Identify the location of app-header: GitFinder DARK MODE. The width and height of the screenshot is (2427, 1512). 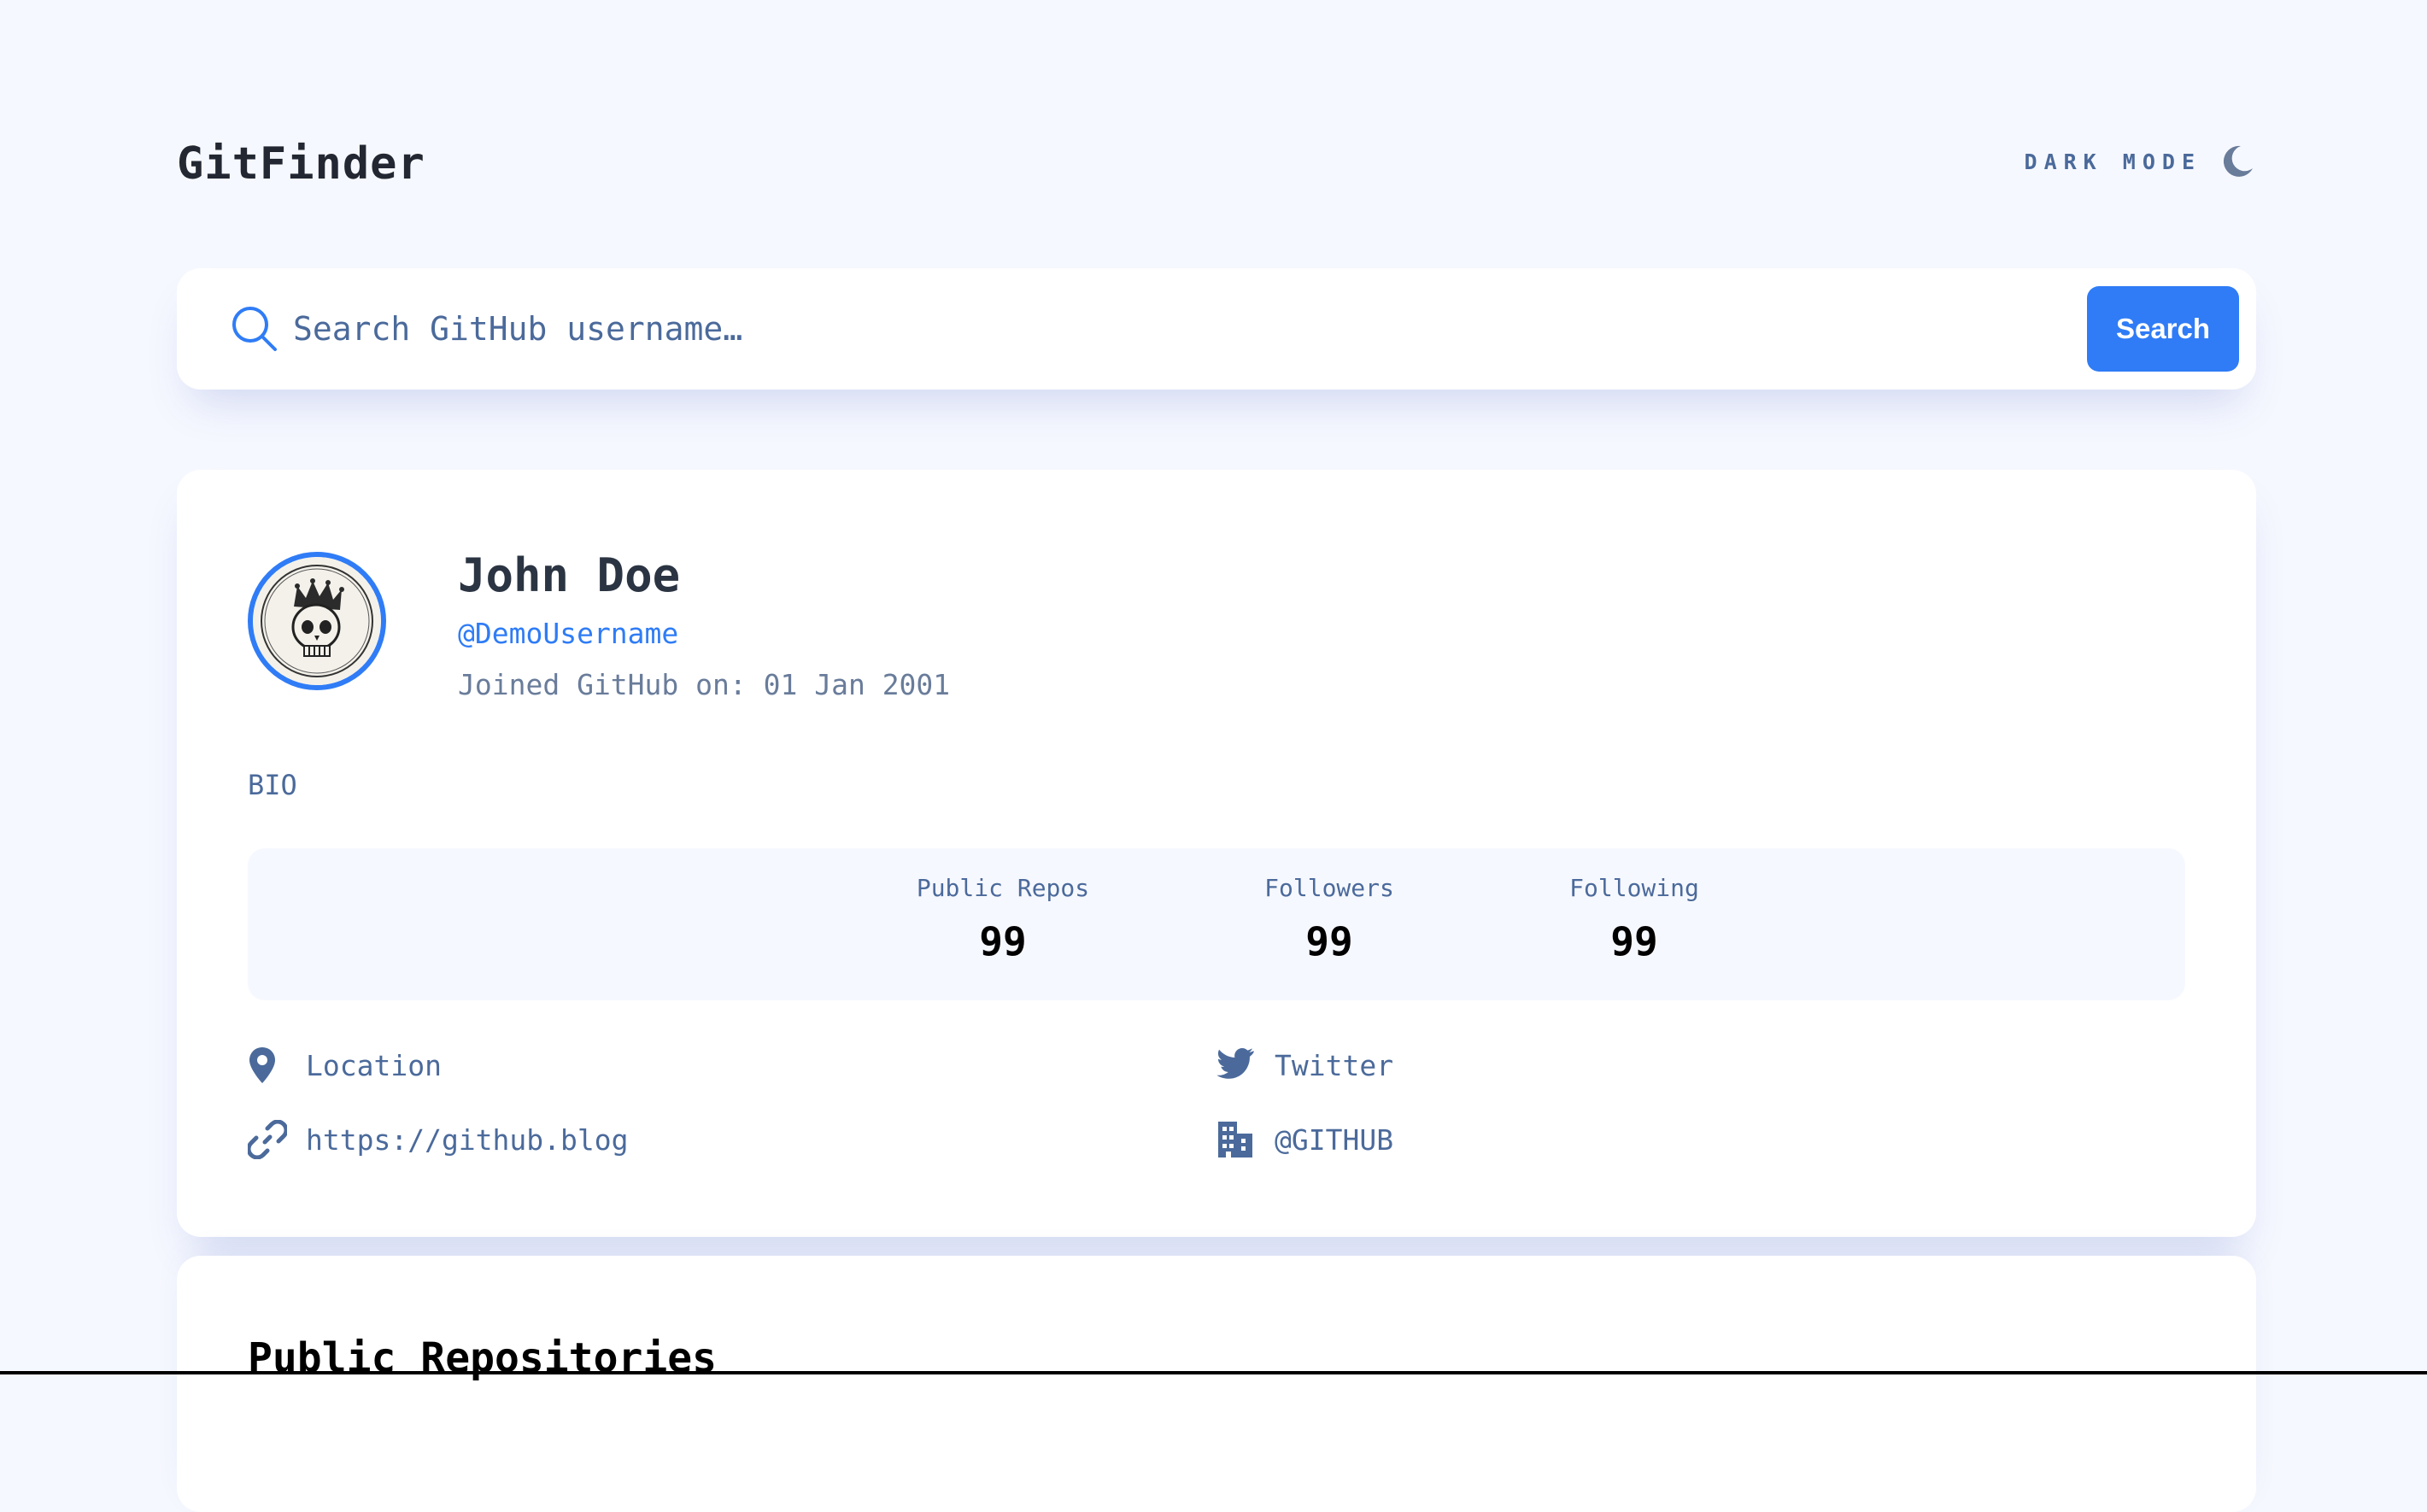
(1216, 166).